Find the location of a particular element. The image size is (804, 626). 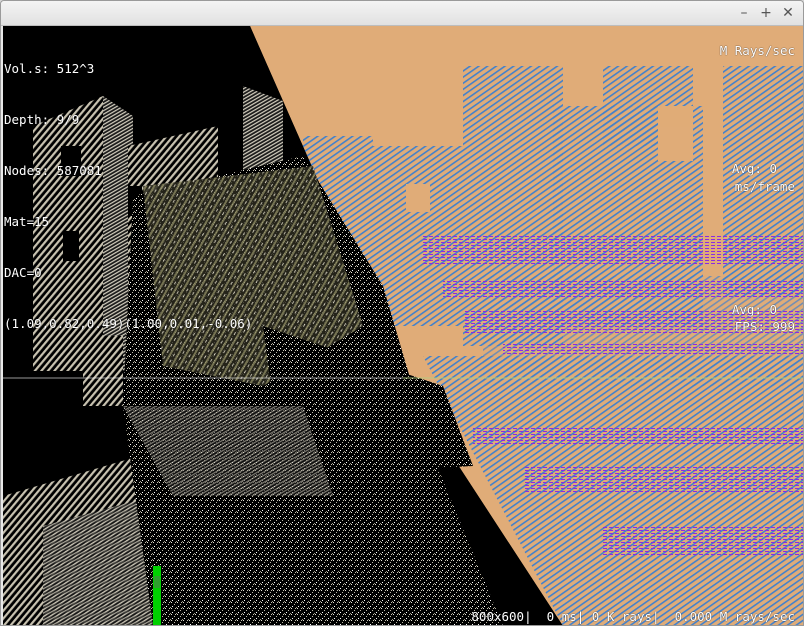

maximize-icon: + is located at coordinates (766, 13).